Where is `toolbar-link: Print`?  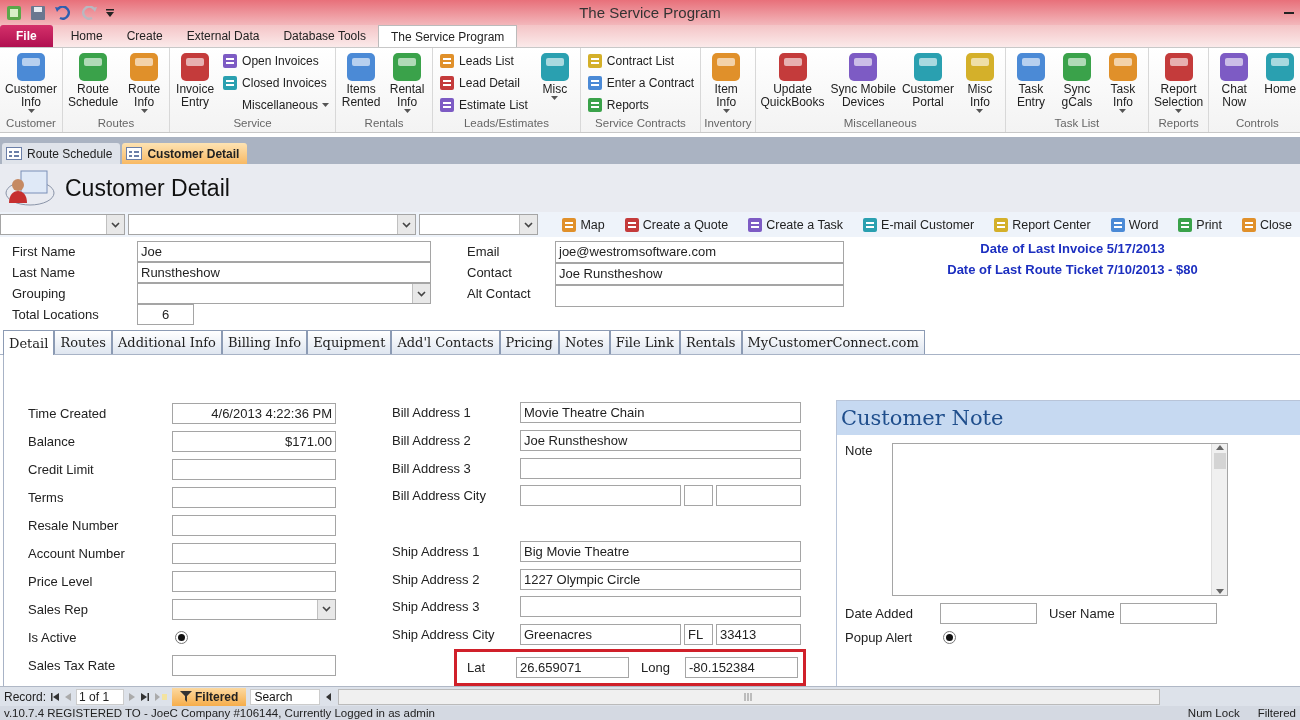
toolbar-link: Print is located at coordinates (1200, 224).